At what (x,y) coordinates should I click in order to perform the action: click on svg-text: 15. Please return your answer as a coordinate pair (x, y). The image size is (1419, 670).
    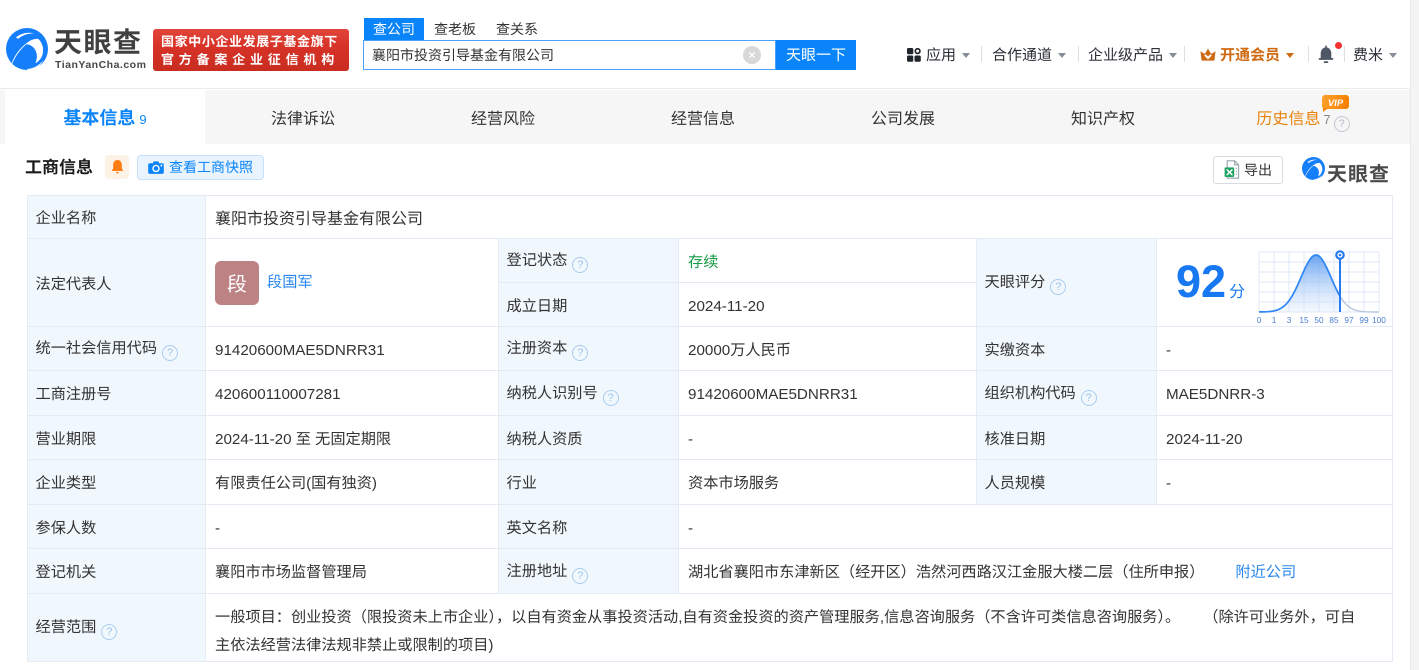
    Looking at the image, I should click on (1304, 320).